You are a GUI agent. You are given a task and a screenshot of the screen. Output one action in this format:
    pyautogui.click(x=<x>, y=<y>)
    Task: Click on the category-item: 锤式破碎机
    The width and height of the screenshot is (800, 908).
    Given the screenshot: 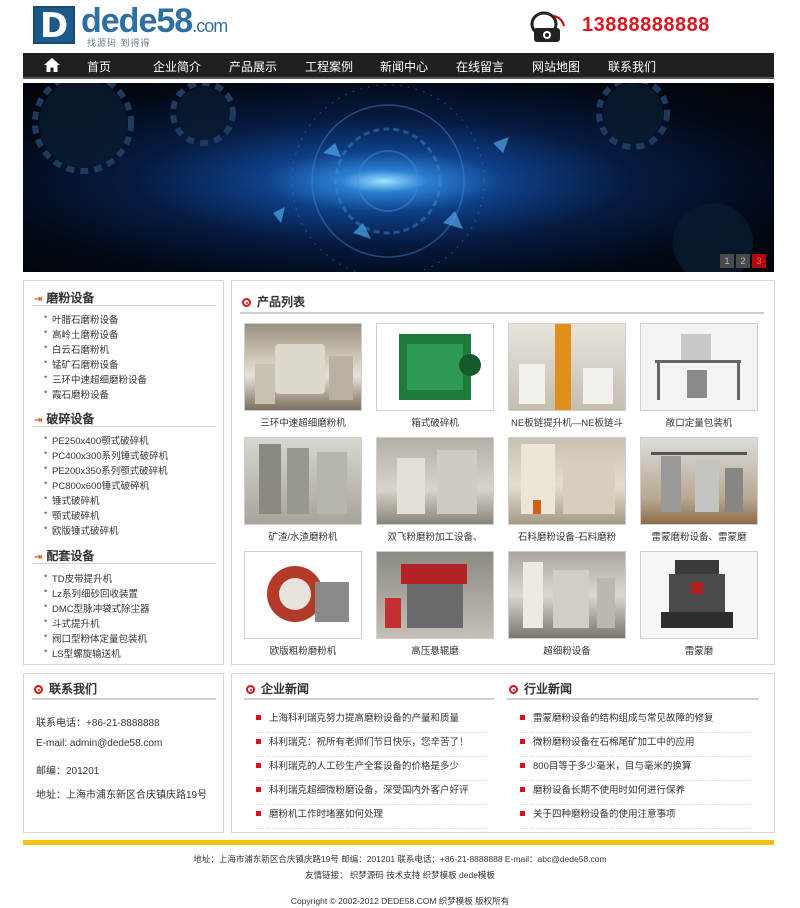 What is the action you would take?
    pyautogui.click(x=71, y=500)
    